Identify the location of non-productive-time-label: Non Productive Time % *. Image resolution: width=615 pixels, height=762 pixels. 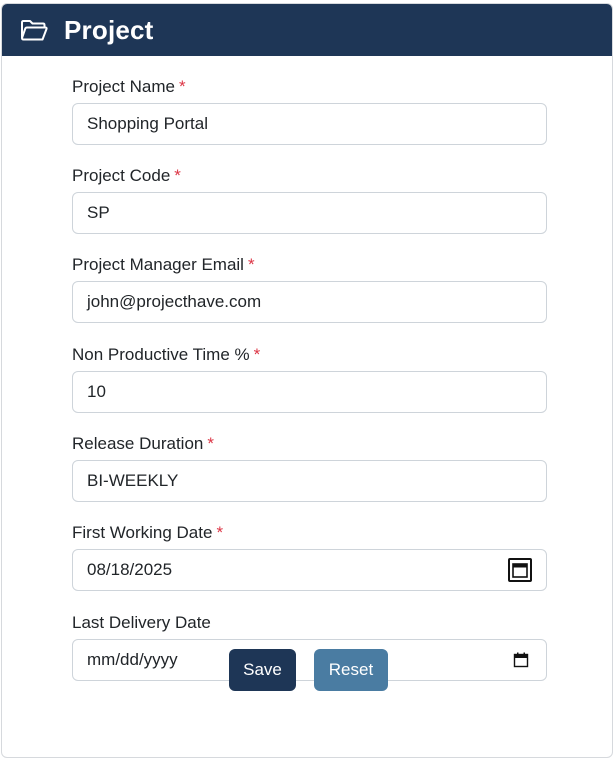
(166, 354).